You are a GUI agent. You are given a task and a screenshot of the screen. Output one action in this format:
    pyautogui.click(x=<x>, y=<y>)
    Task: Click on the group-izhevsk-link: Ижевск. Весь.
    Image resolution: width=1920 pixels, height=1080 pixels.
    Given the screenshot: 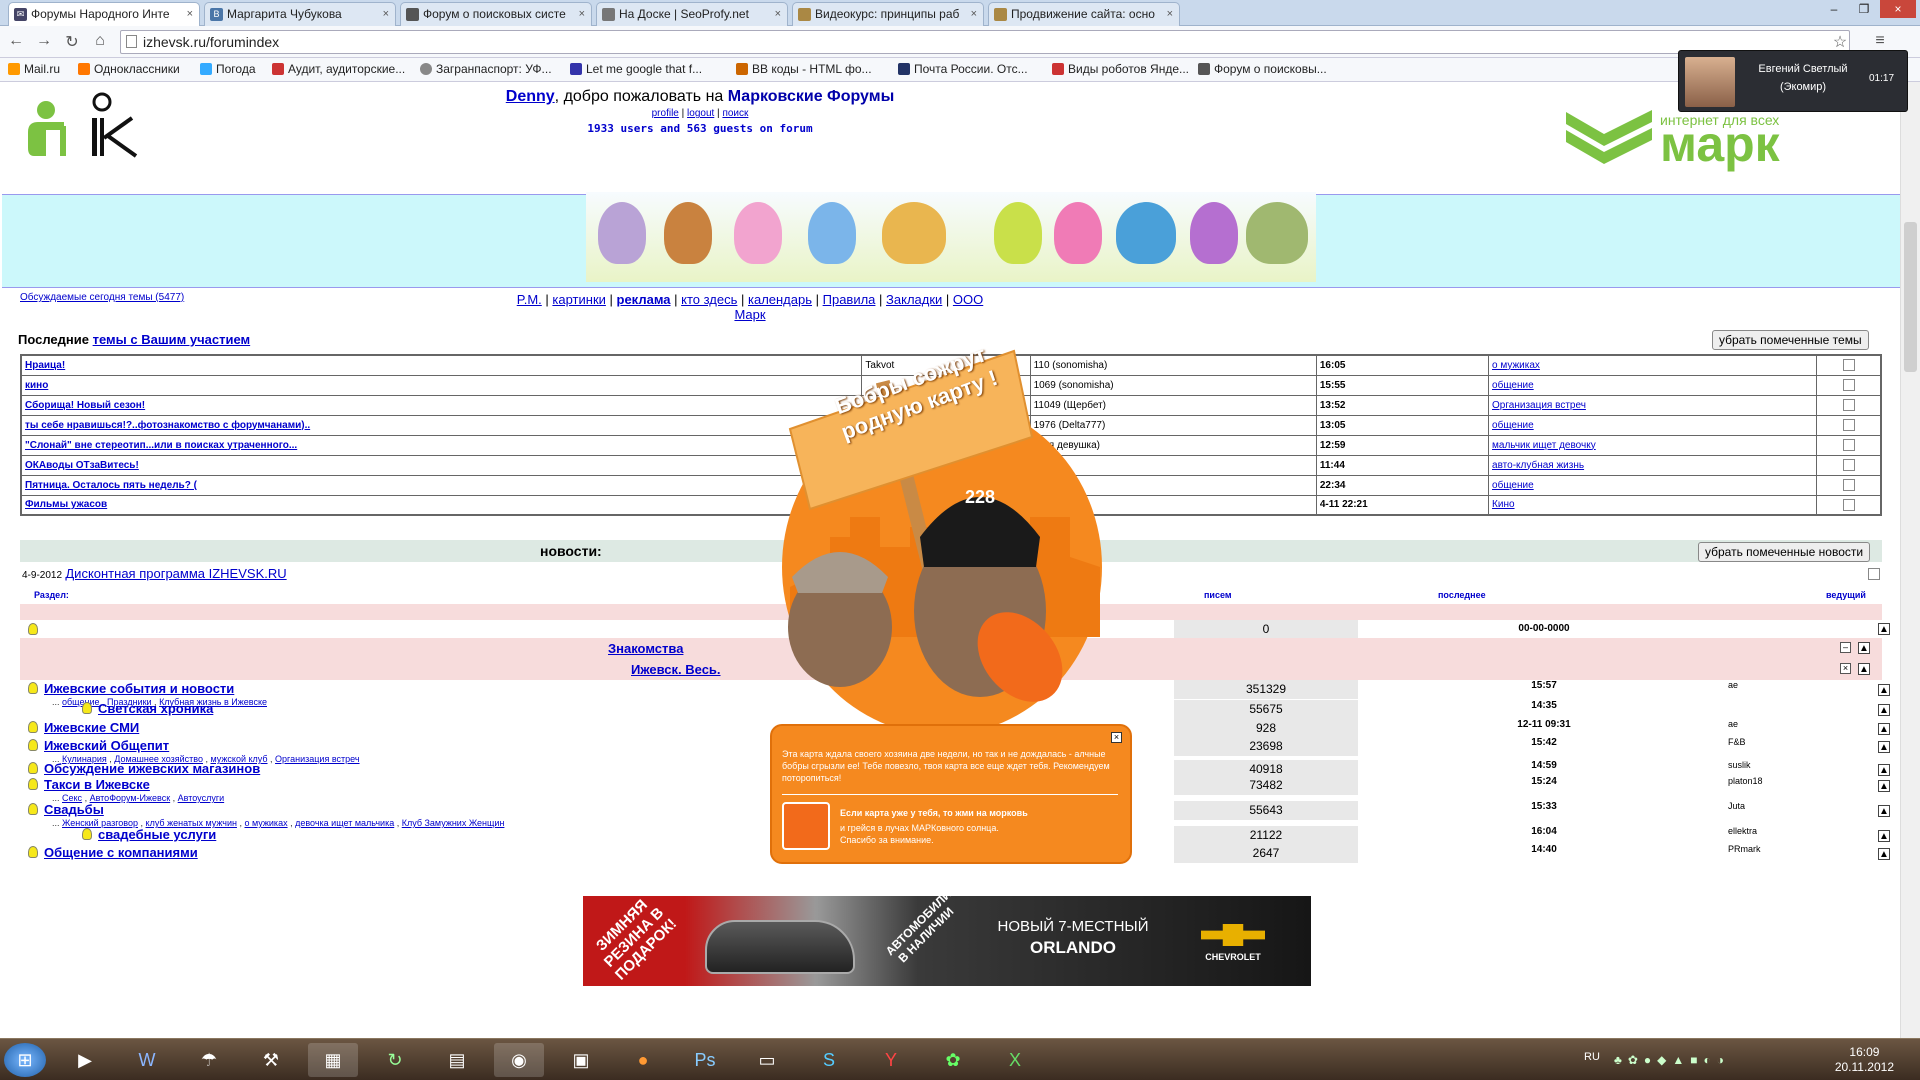 What is the action you would take?
    pyautogui.click(x=676, y=669)
    